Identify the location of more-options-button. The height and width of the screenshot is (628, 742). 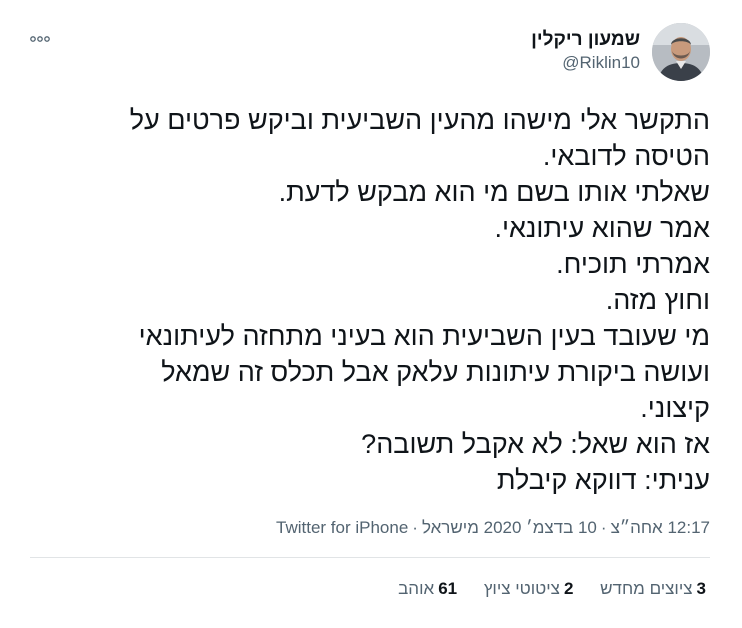
(40, 39).